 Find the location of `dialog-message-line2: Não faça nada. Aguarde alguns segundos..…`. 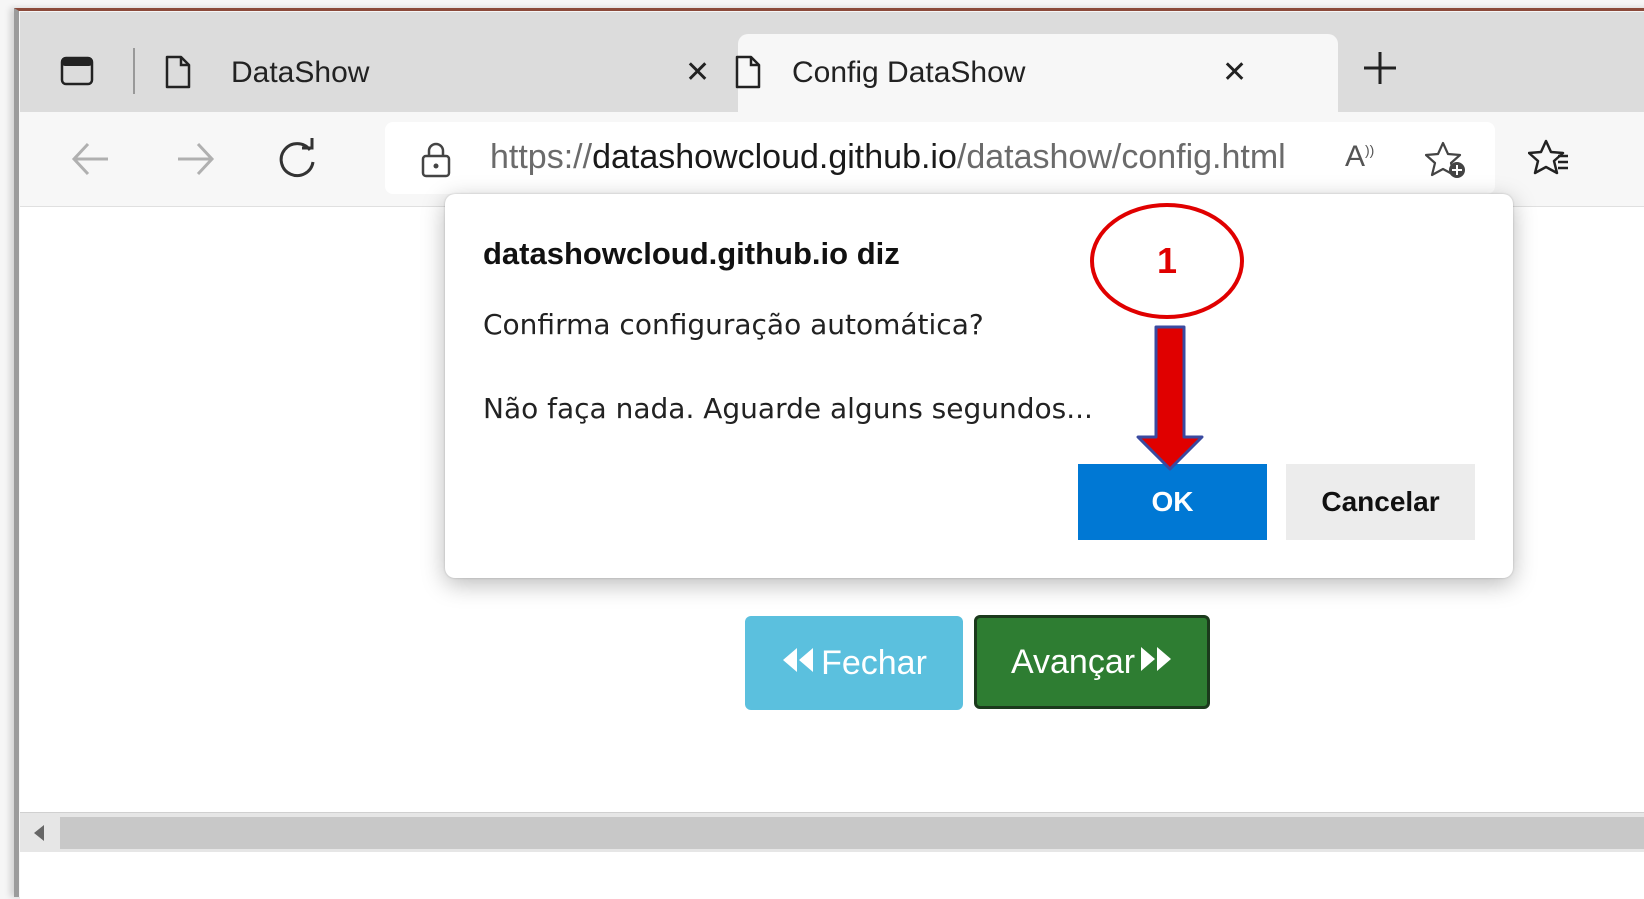

dialog-message-line2: Não faça nada. Aguarde alguns segundos..… is located at coordinates (788, 408).